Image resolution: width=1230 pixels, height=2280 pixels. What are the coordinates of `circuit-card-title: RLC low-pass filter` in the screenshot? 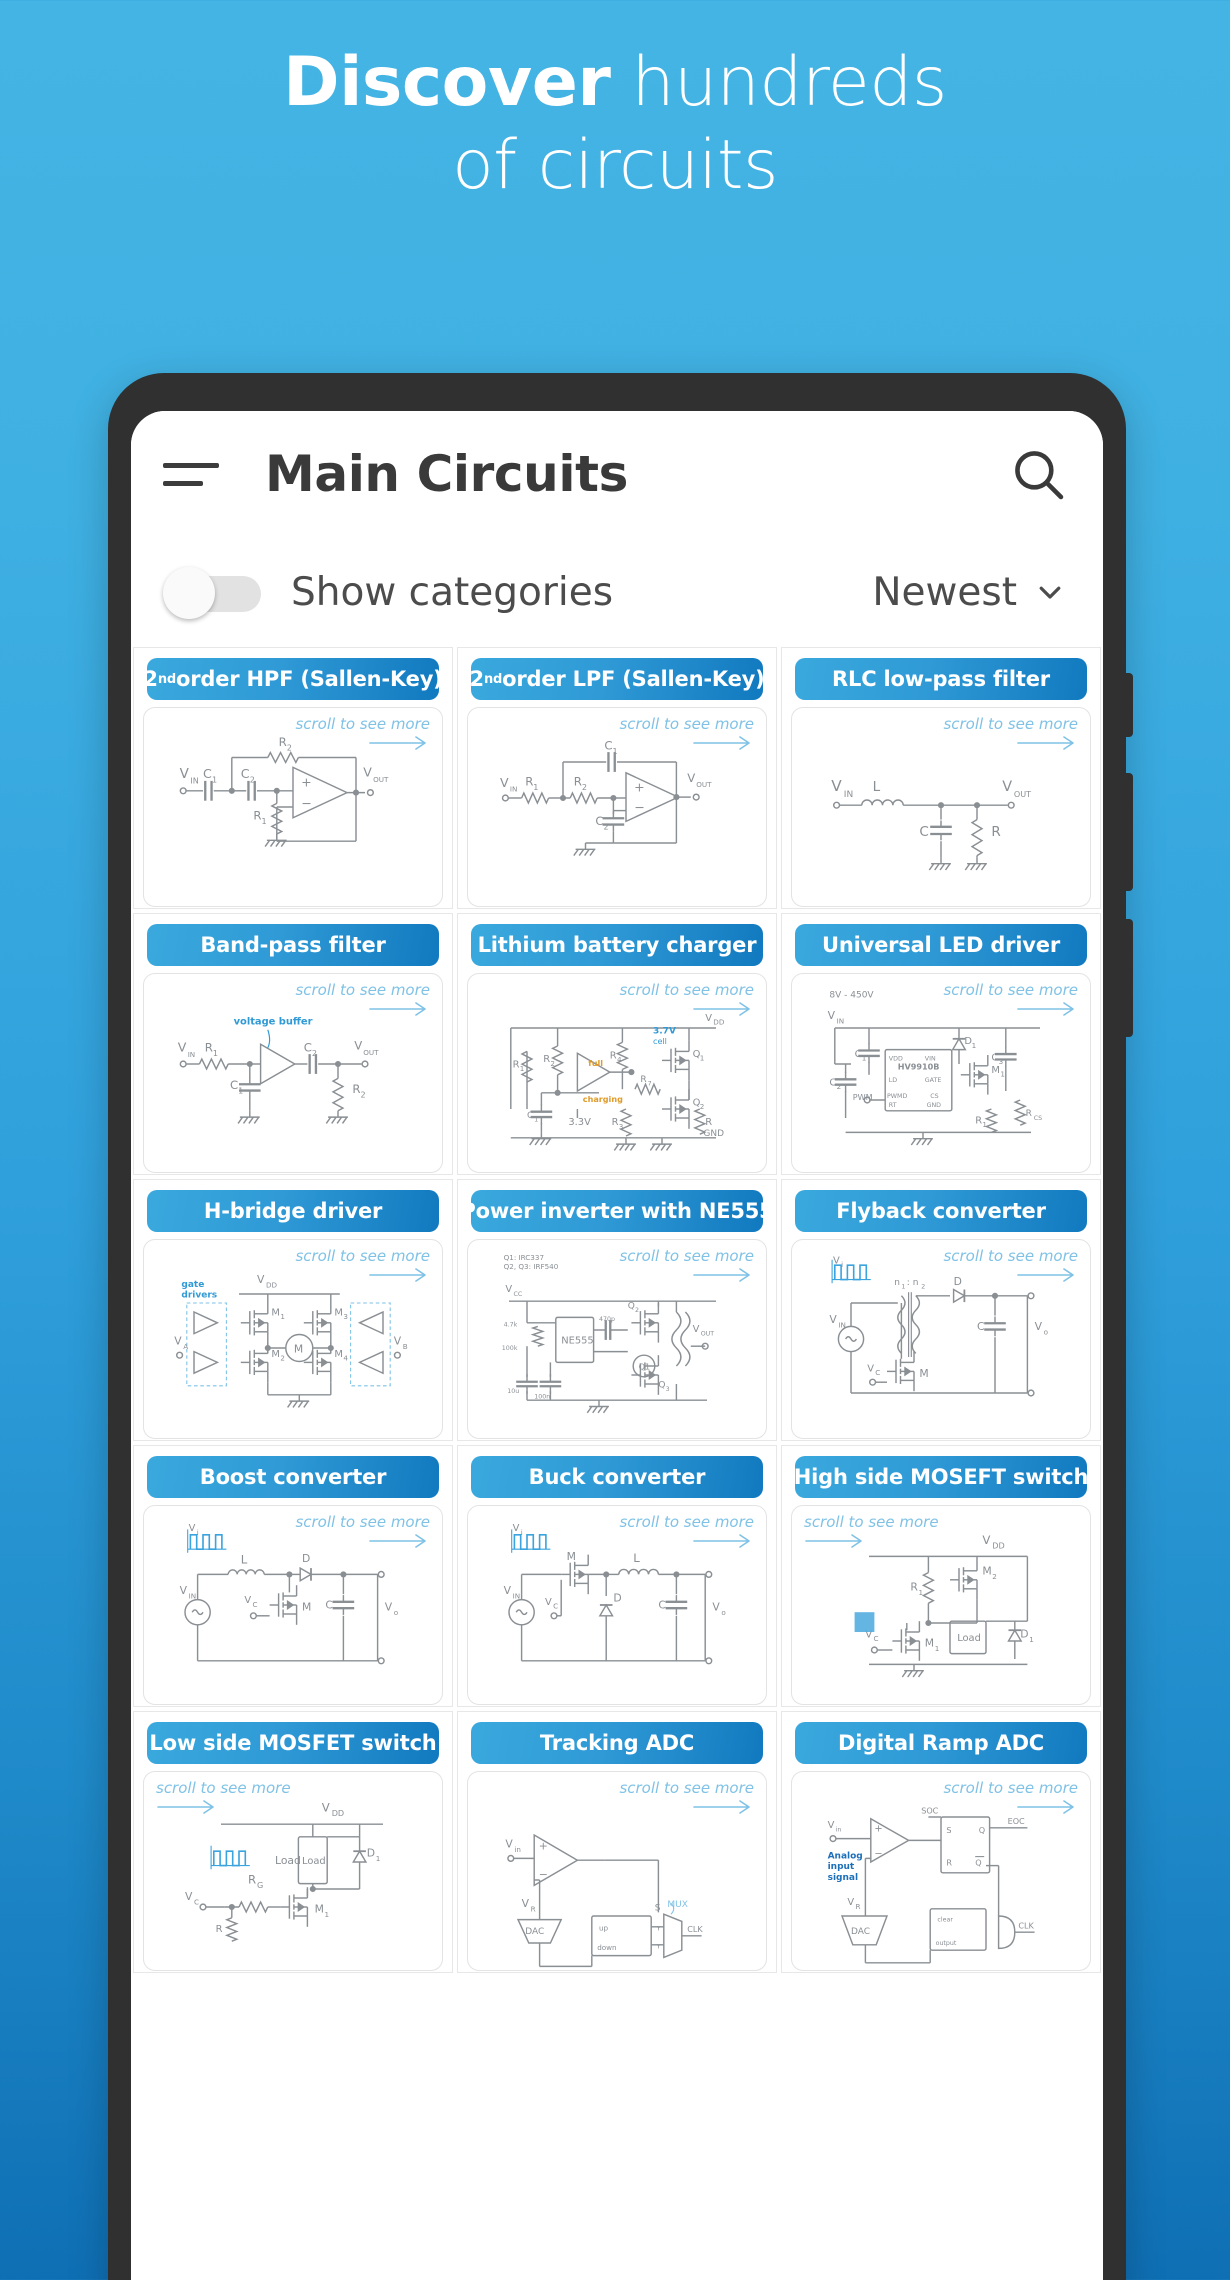 It's located at (941, 679).